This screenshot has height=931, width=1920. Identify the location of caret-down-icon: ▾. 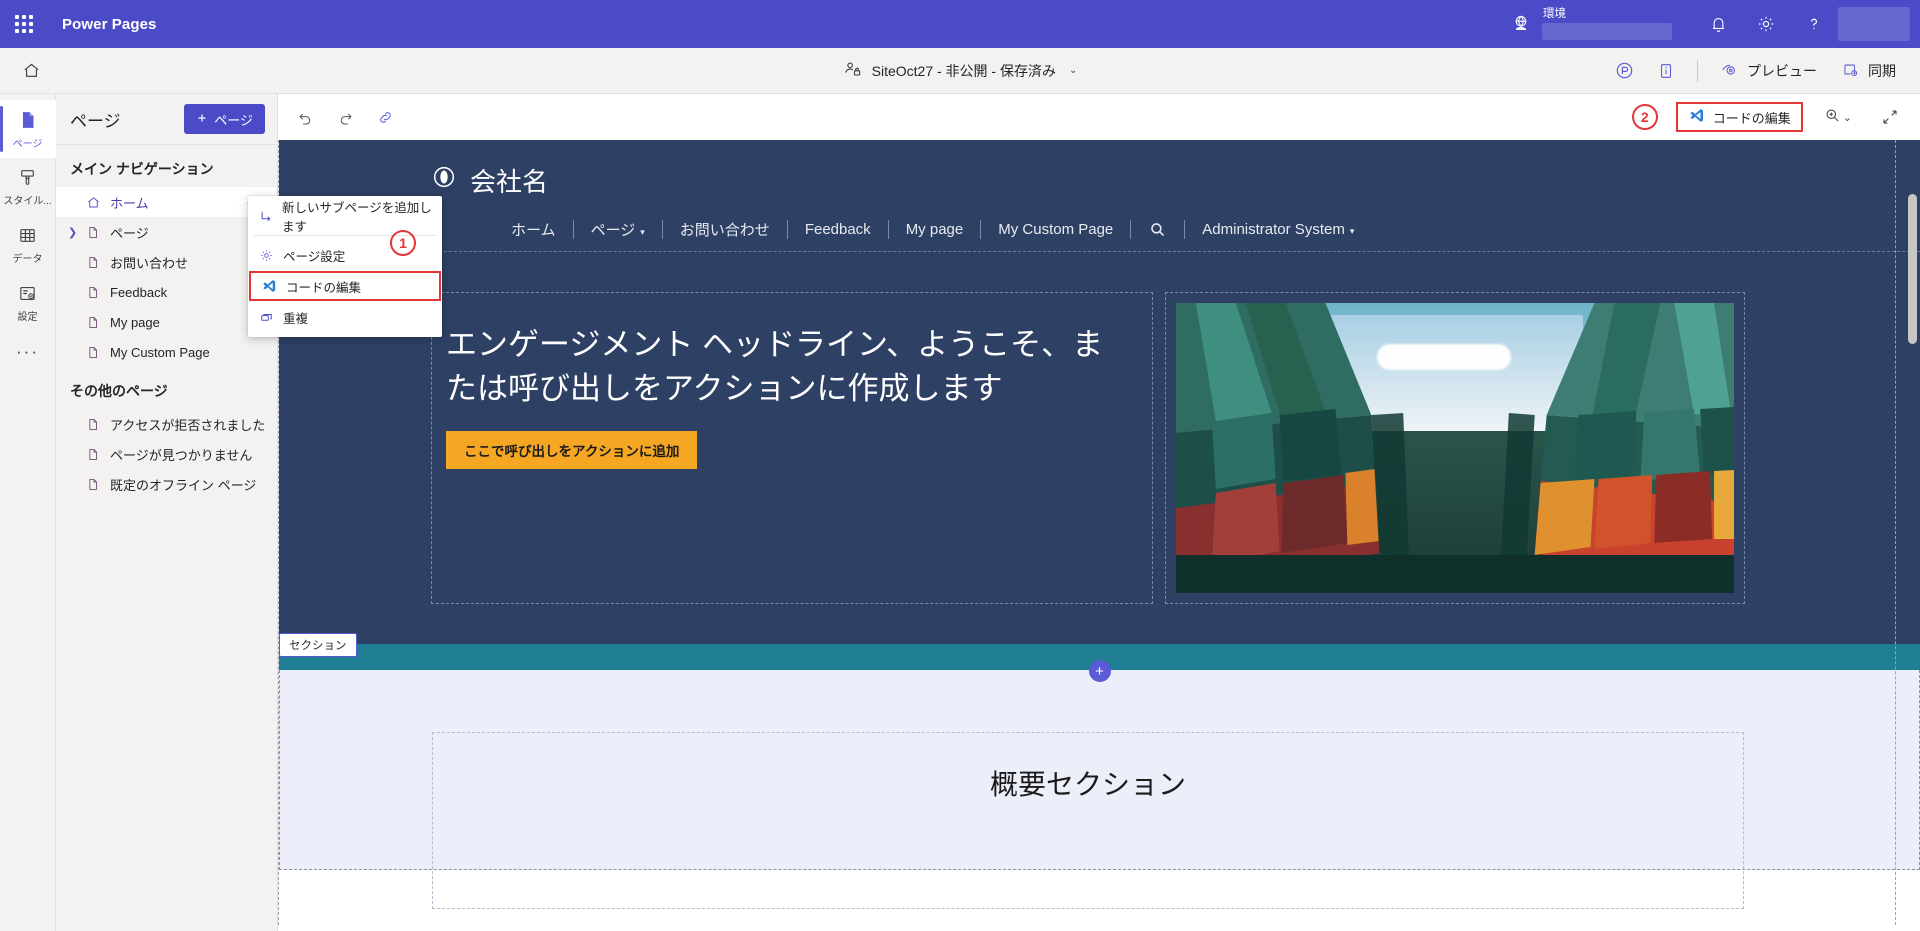
(1352, 231).